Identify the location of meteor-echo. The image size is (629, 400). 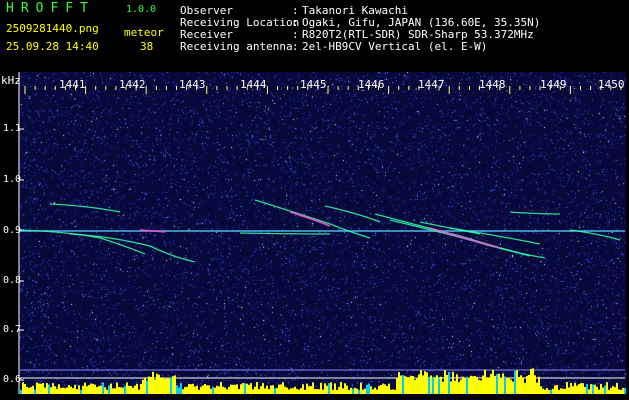
(285, 233).